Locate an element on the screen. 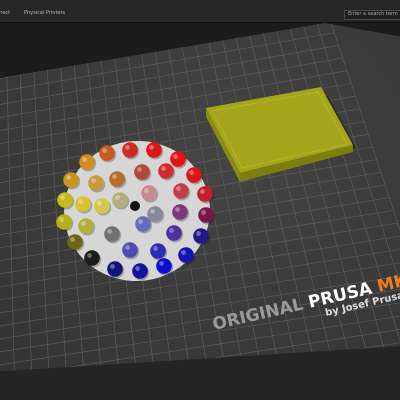  tab-physical-printers: Physical Printers is located at coordinates (44, 13).